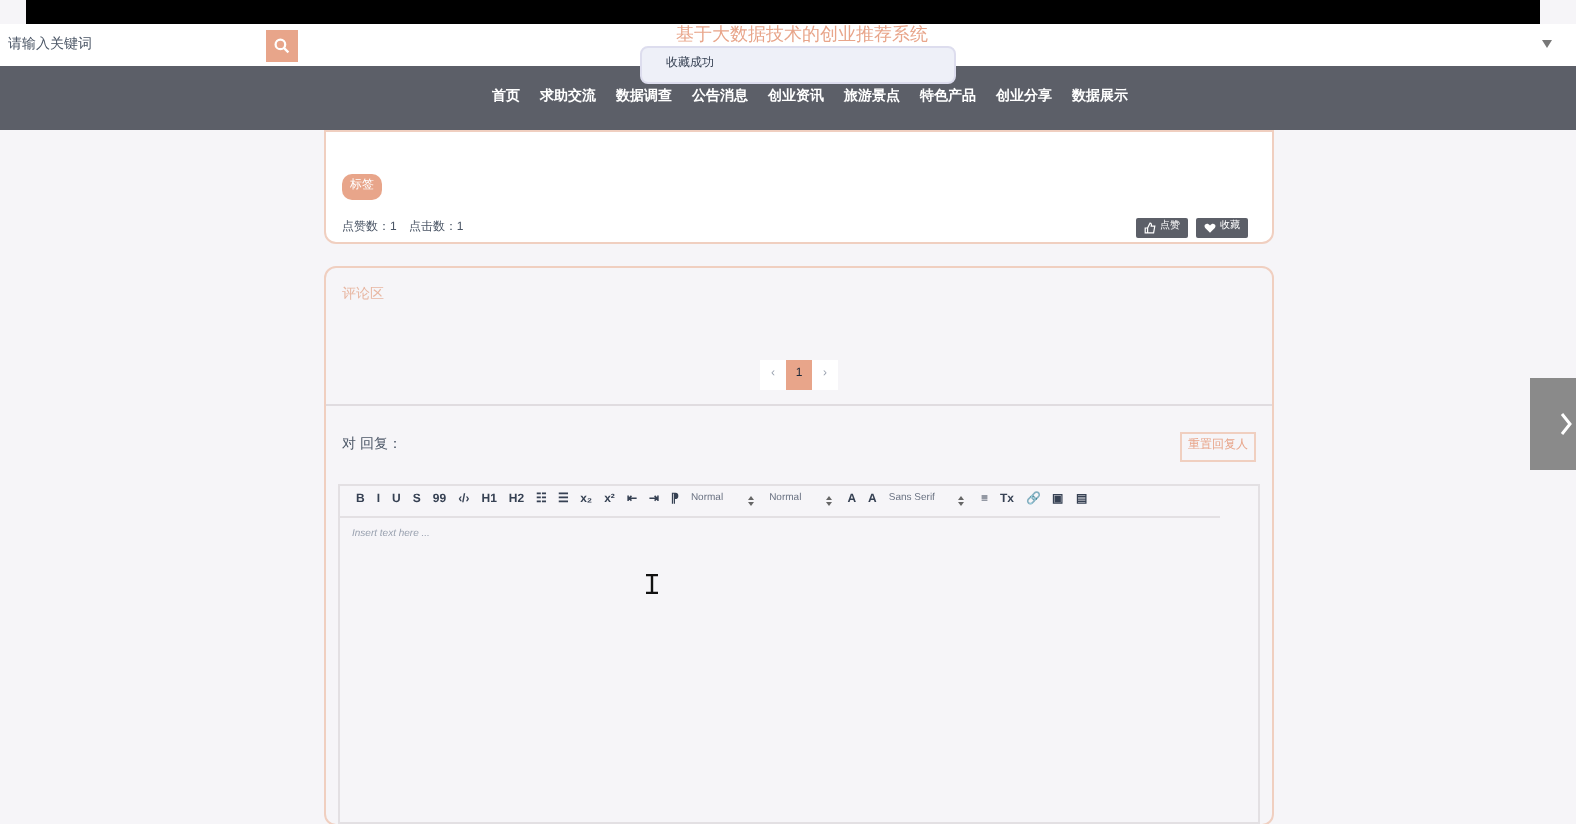 The image size is (1576, 824). Describe the element at coordinates (1210, 228) in the screenshot. I see `heart-icon` at that location.